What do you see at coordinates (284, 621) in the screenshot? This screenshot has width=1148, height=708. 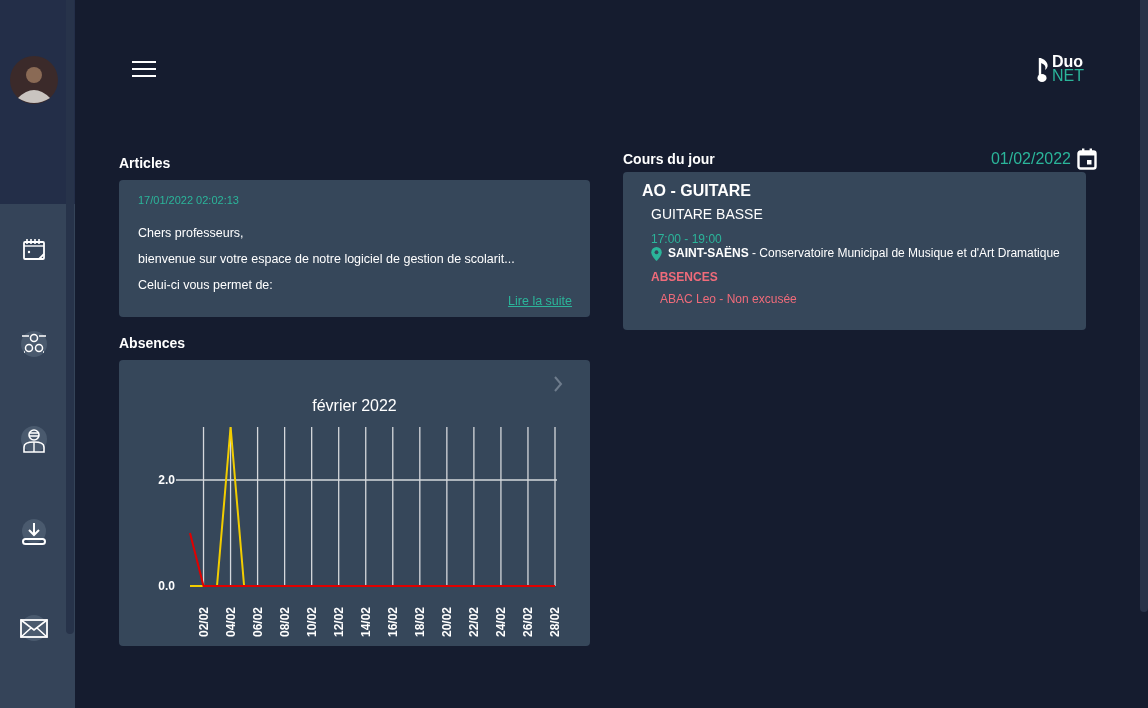 I see `axis-label: 08/02` at bounding box center [284, 621].